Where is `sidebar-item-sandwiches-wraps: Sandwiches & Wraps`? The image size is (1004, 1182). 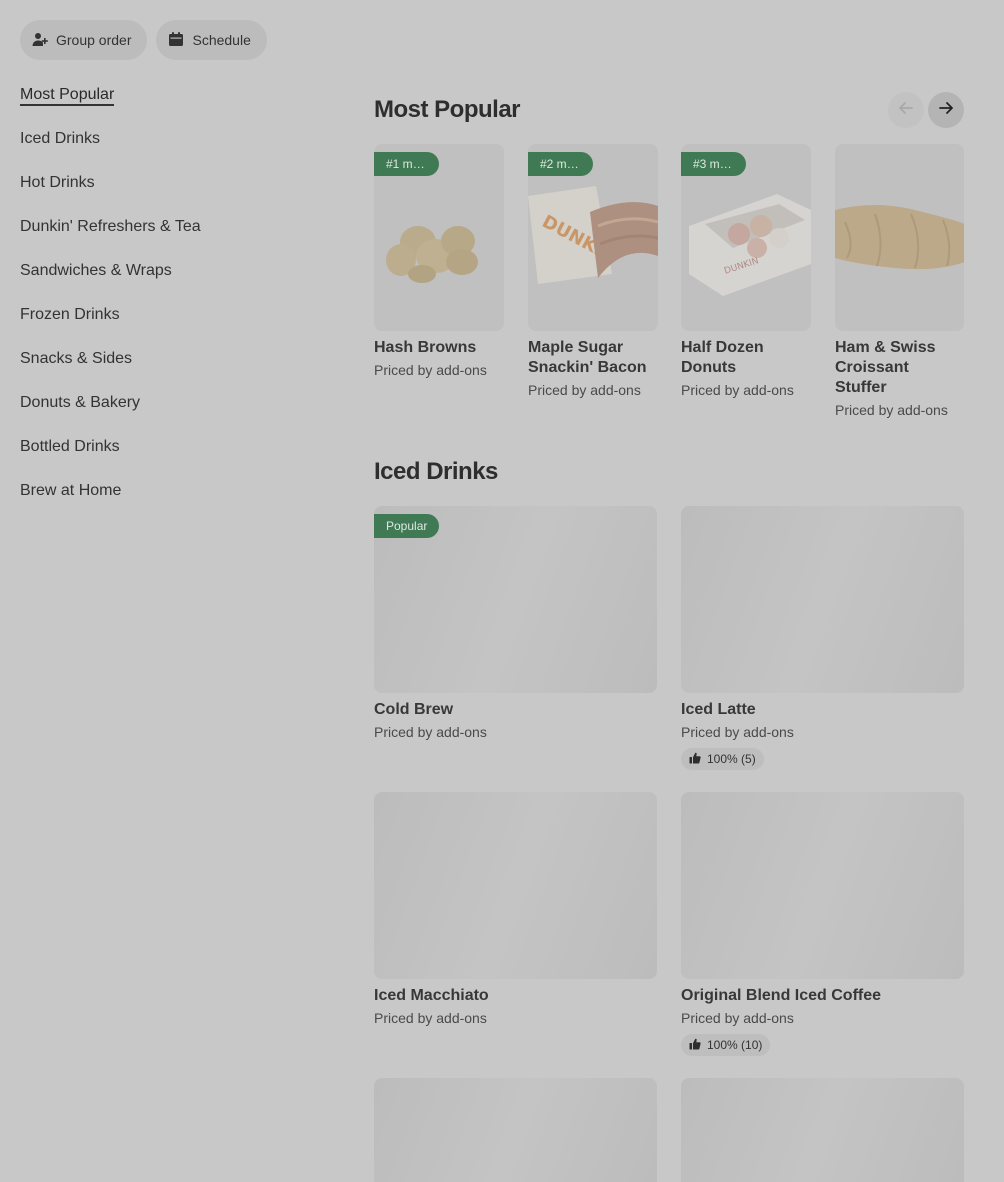 sidebar-item-sandwiches-wraps: Sandwiches & Wraps is located at coordinates (170, 280).